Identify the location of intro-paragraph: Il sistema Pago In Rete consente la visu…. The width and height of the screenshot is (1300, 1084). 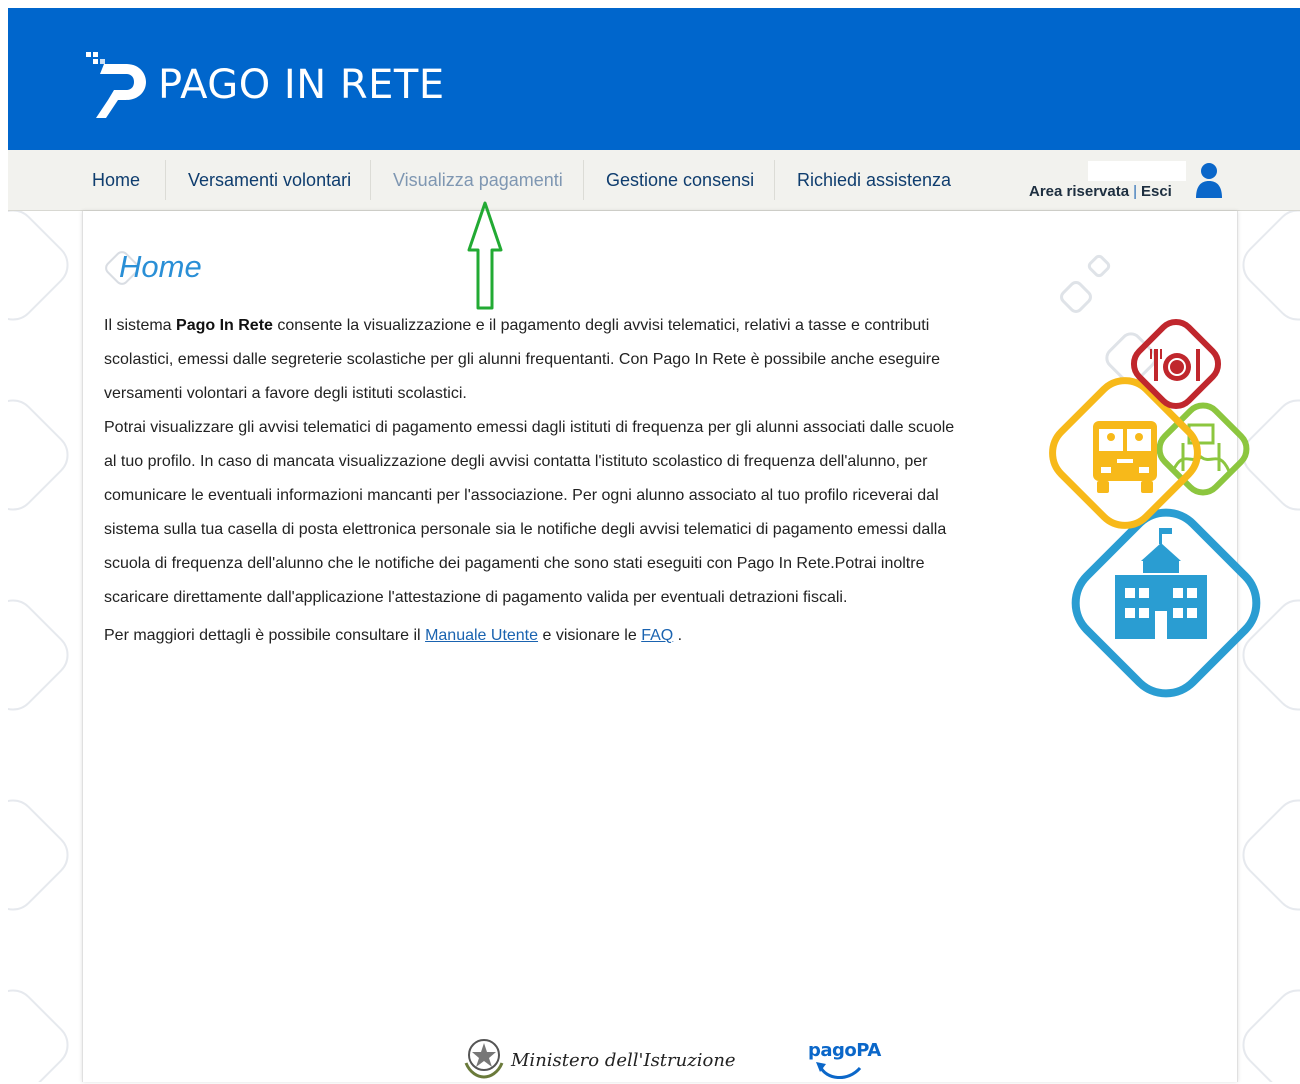
(522, 359).